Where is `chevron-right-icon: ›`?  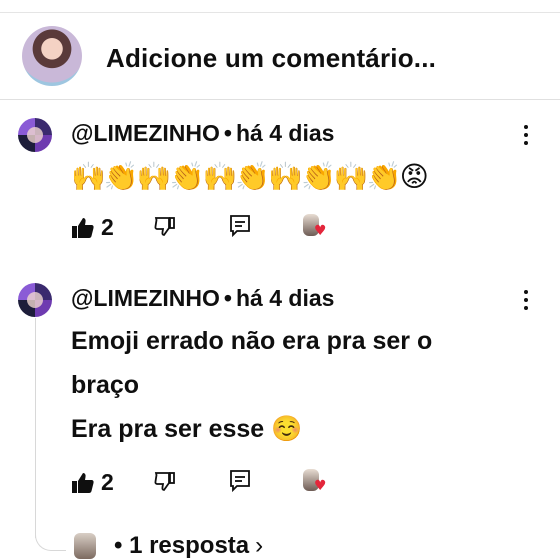
chevron-right-icon: › is located at coordinates (259, 545).